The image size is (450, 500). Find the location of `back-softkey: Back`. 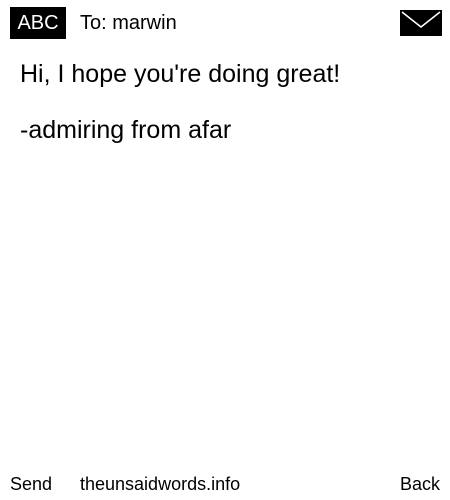

back-softkey: Back is located at coordinates (420, 484).